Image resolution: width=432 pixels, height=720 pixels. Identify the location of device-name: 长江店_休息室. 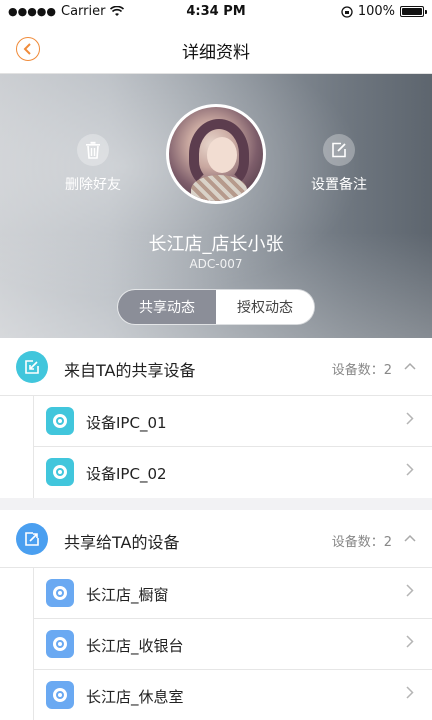
(135, 697).